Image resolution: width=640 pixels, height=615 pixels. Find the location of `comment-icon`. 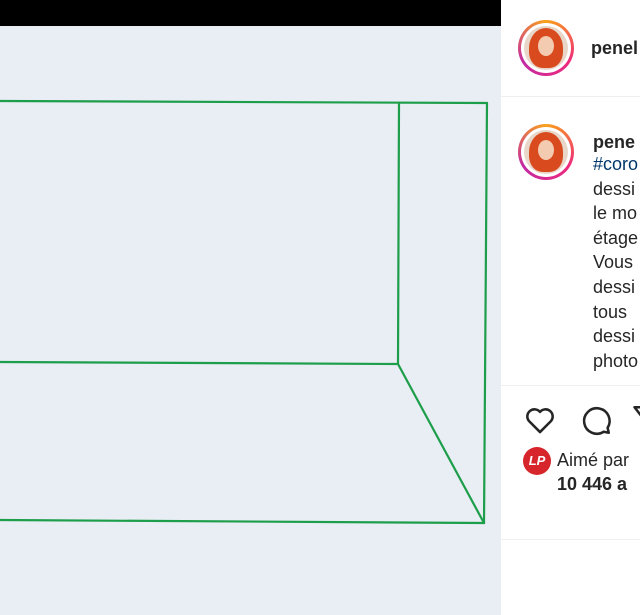

comment-icon is located at coordinates (596, 420).